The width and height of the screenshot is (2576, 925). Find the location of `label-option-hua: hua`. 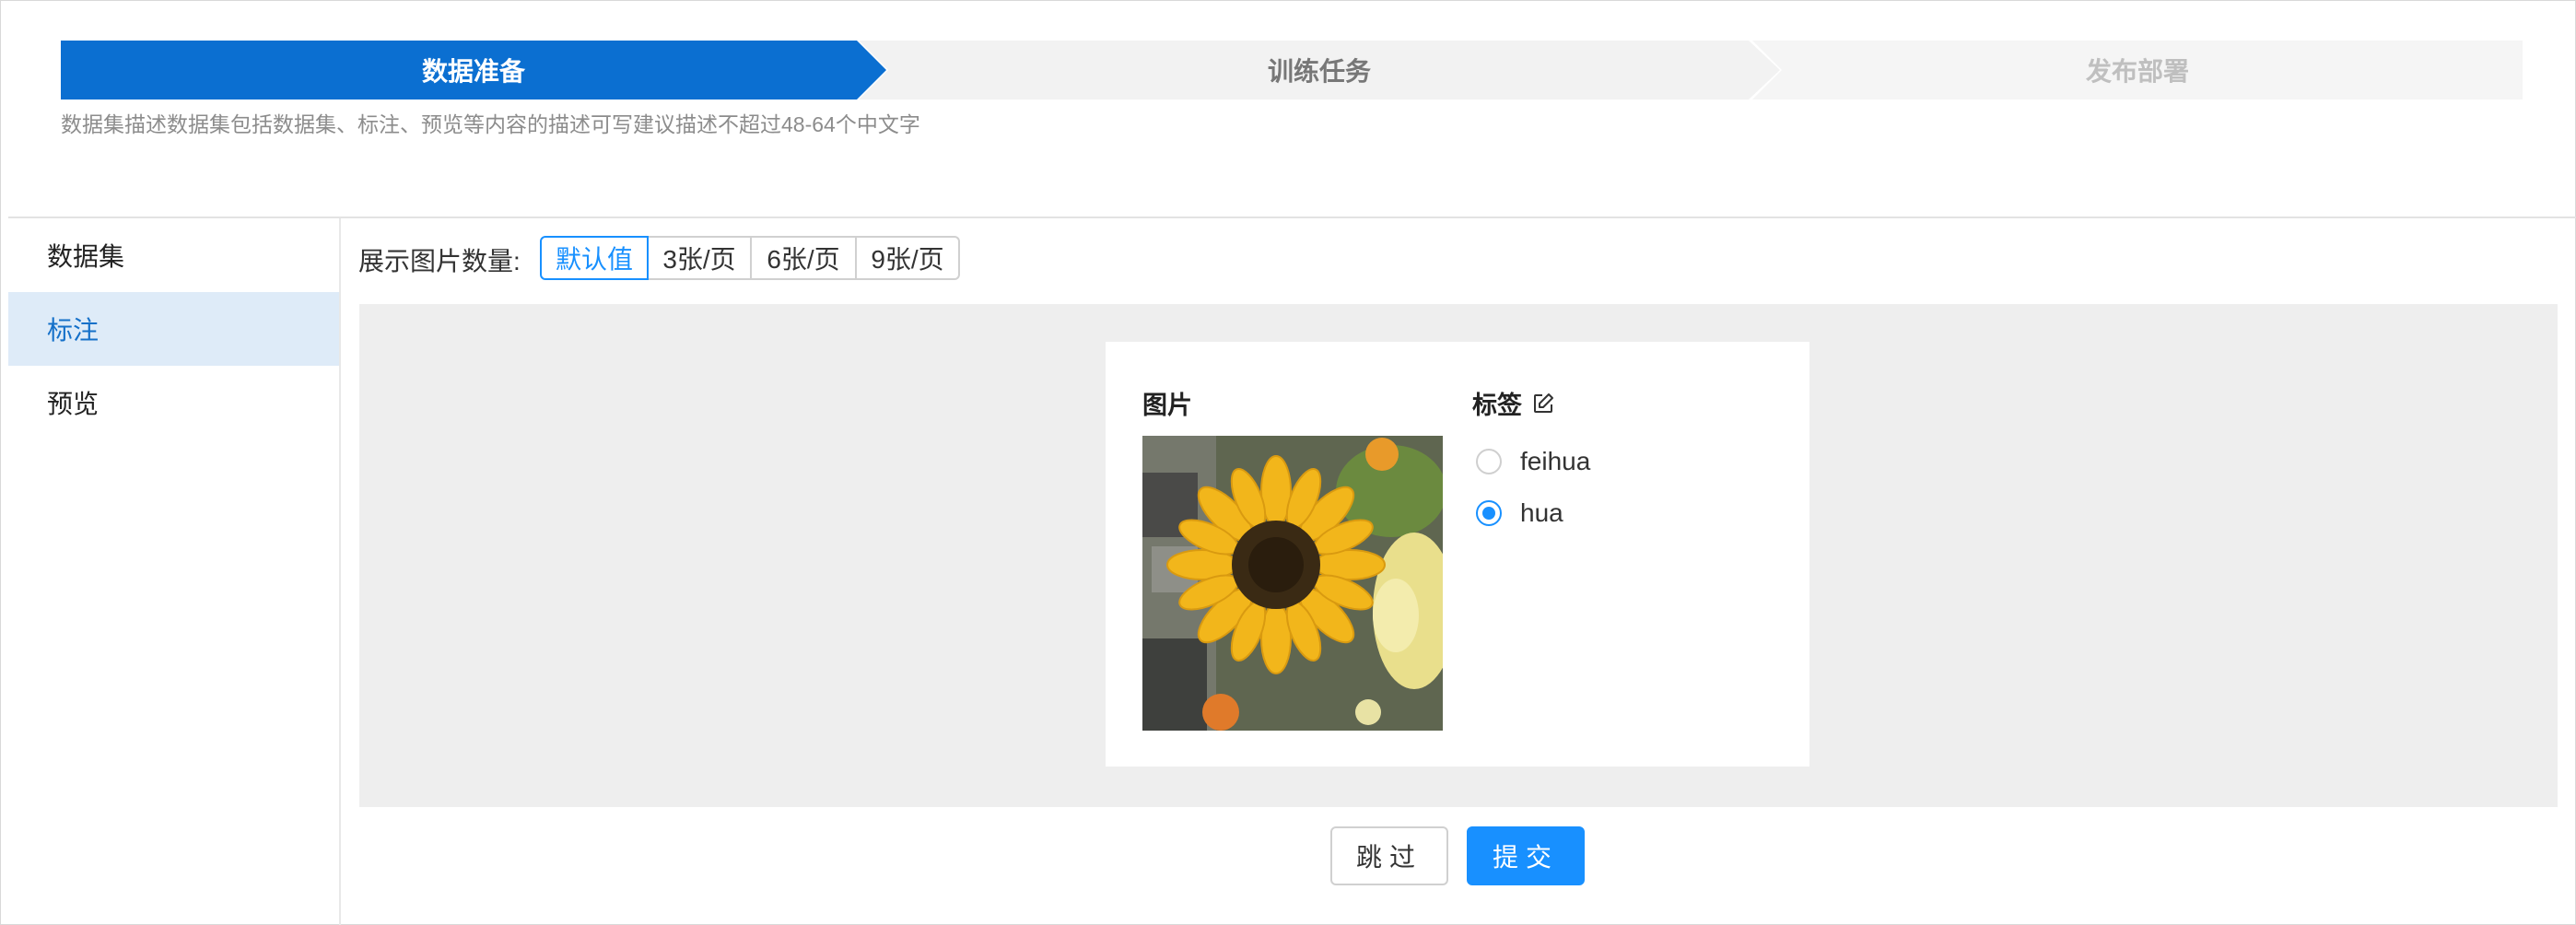

label-option-hua: hua is located at coordinates (1520, 513).